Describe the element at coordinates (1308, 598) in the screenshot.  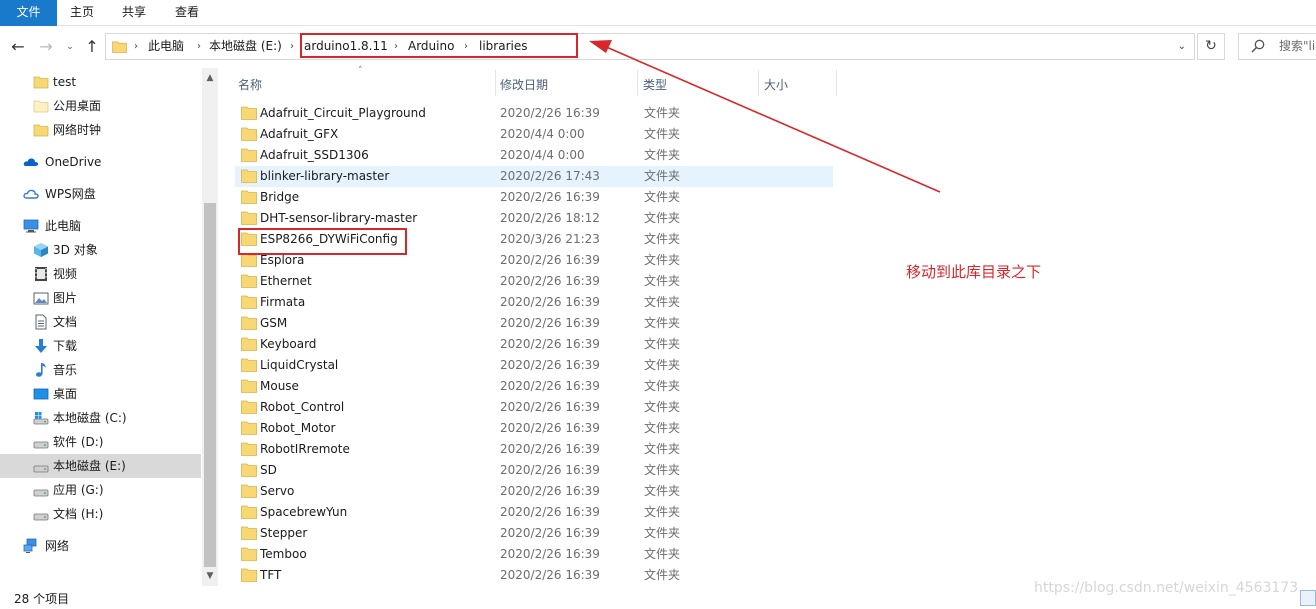
I see `details-view-icon` at that location.